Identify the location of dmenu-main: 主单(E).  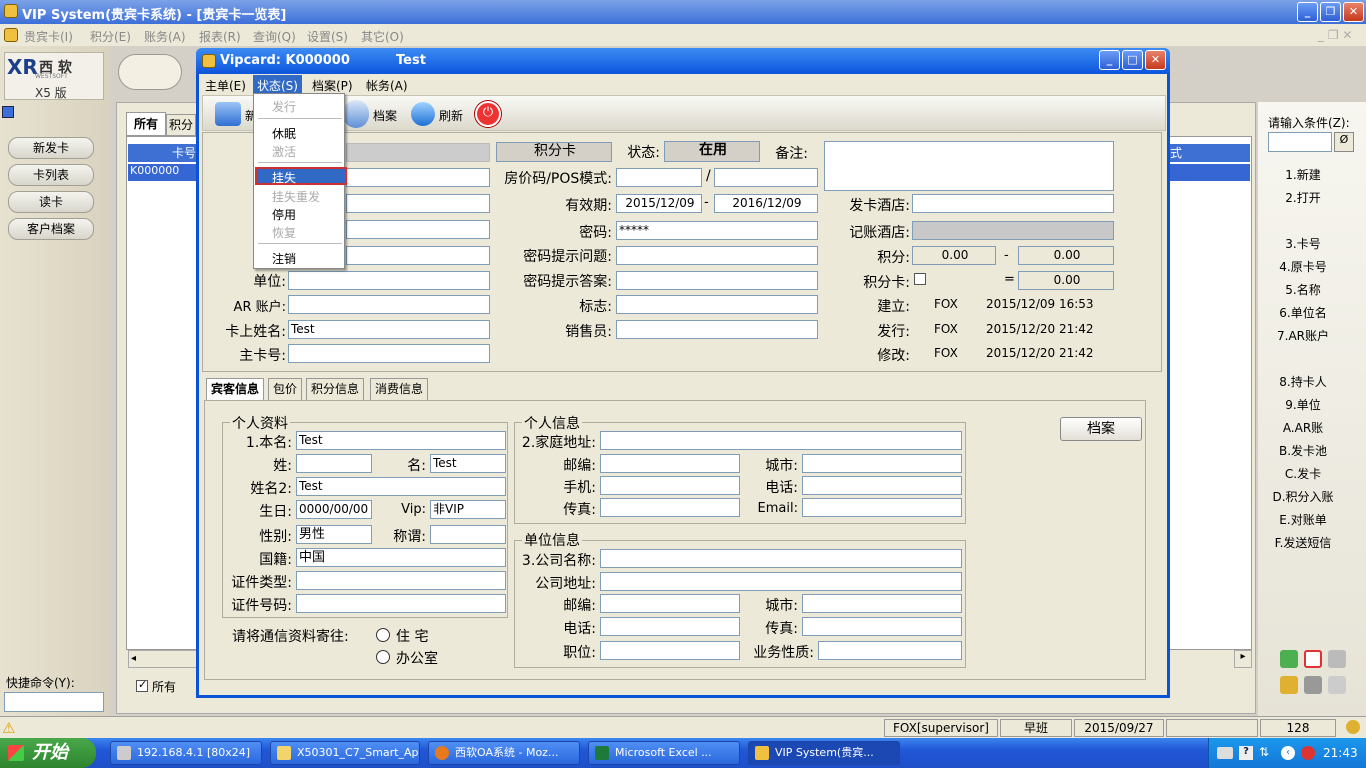
(225, 85).